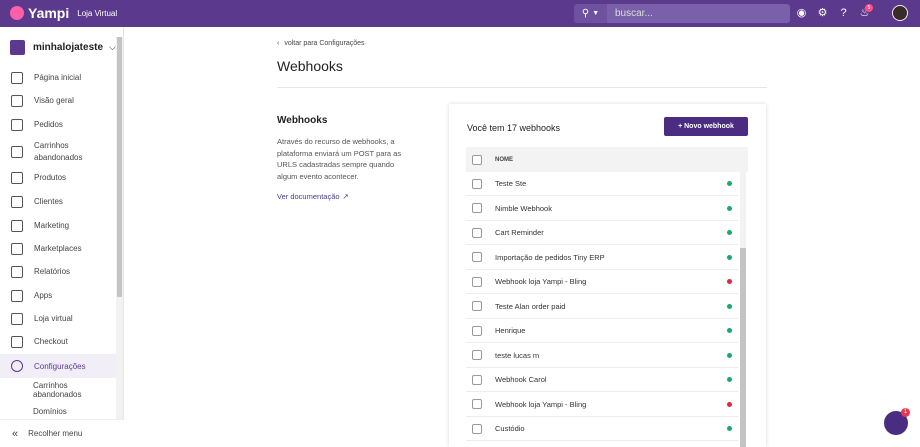 This screenshot has height=447, width=920. Describe the element at coordinates (58, 318) in the screenshot. I see `sidebar-item-online-store: Loja virtual` at that location.